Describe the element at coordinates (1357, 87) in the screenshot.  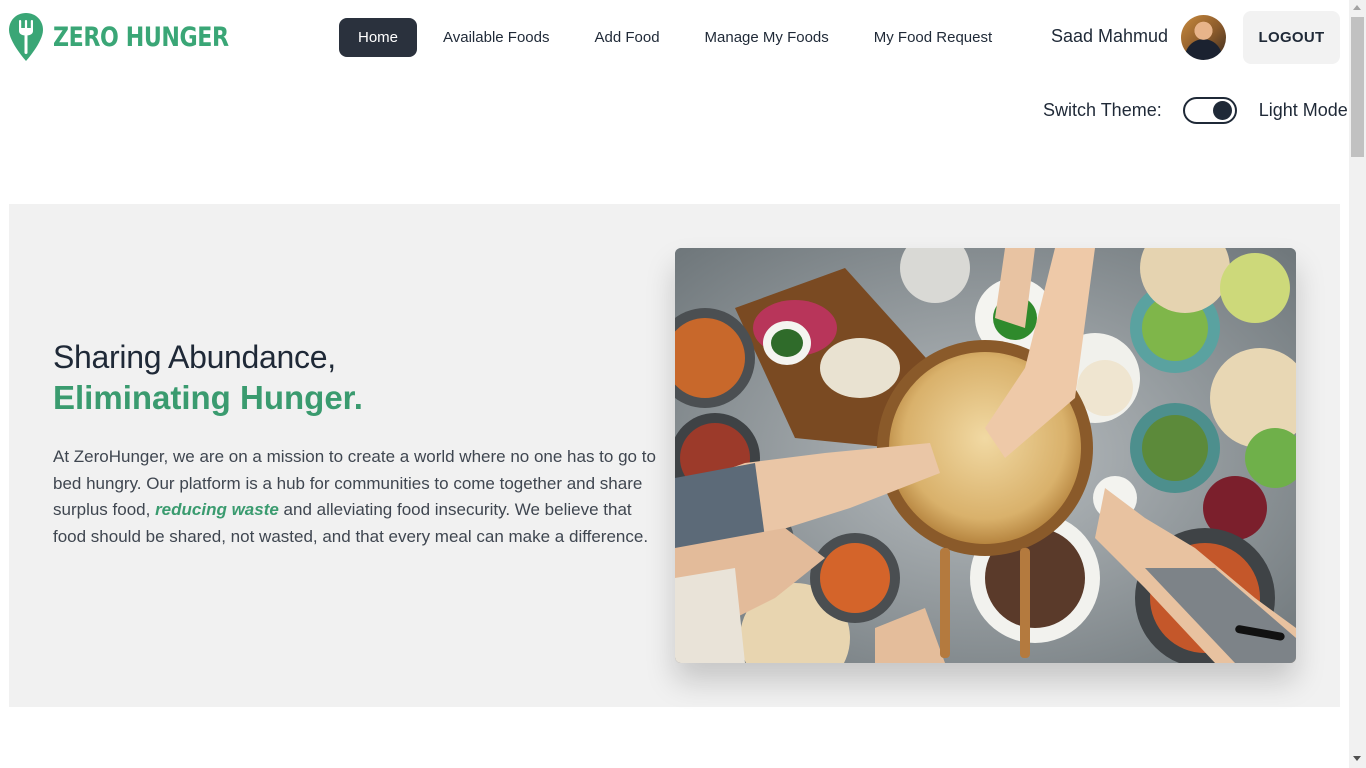
I see `scroll-thumb` at that location.